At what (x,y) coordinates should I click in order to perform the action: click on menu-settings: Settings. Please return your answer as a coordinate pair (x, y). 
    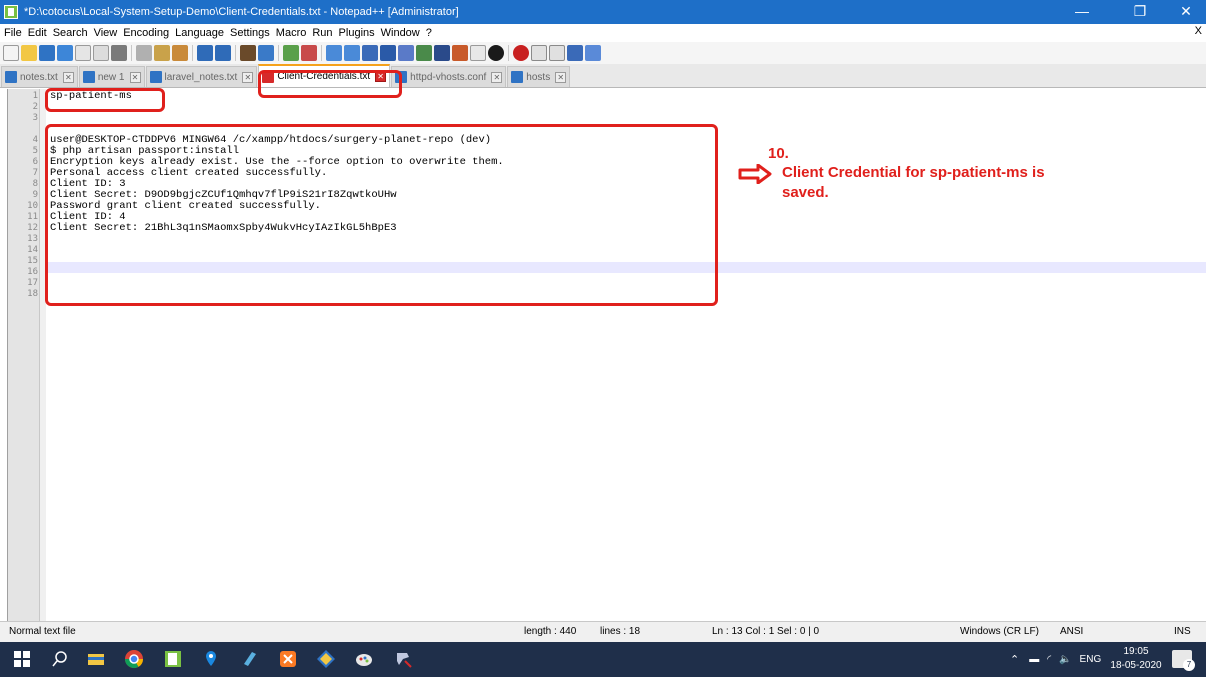
    Looking at the image, I should click on (250, 33).